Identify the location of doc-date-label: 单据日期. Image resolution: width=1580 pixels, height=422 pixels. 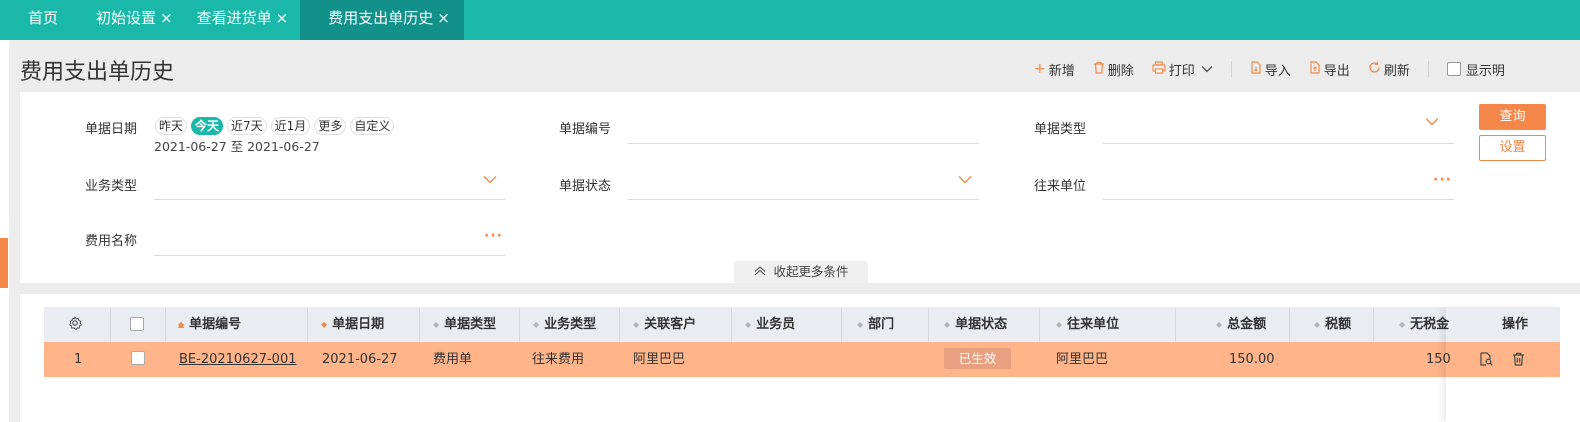
(111, 129).